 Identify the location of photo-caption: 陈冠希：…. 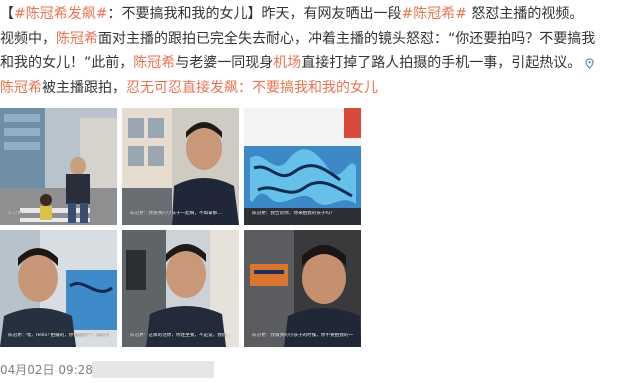
(19, 213).